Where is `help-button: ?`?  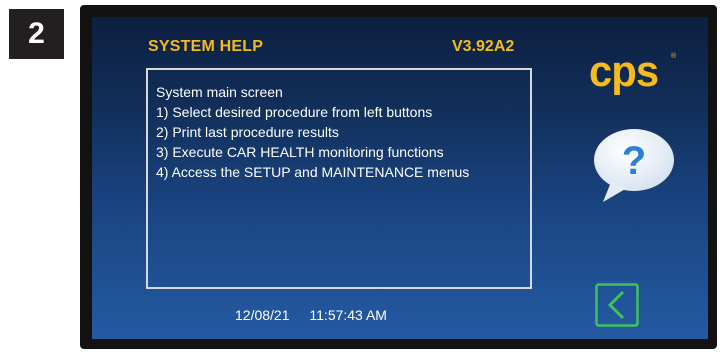 help-button: ? is located at coordinates (634, 166).